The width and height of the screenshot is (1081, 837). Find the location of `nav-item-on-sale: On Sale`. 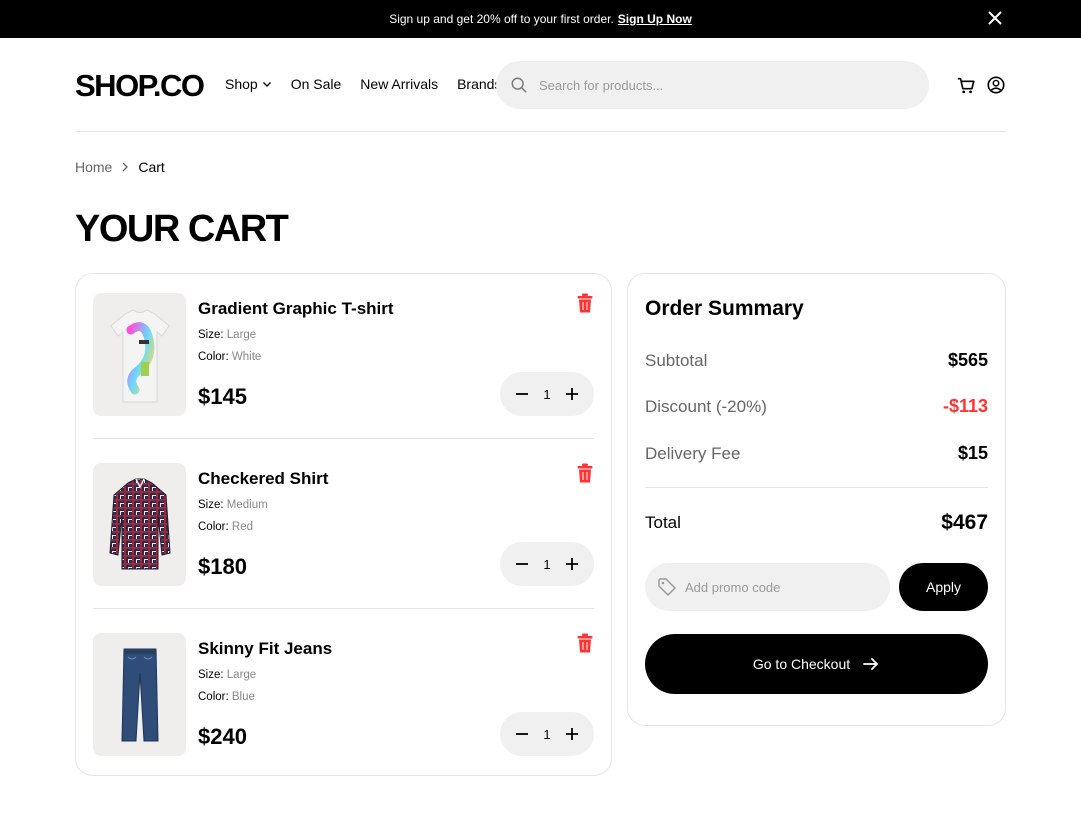

nav-item-on-sale: On Sale is located at coordinates (316, 84).